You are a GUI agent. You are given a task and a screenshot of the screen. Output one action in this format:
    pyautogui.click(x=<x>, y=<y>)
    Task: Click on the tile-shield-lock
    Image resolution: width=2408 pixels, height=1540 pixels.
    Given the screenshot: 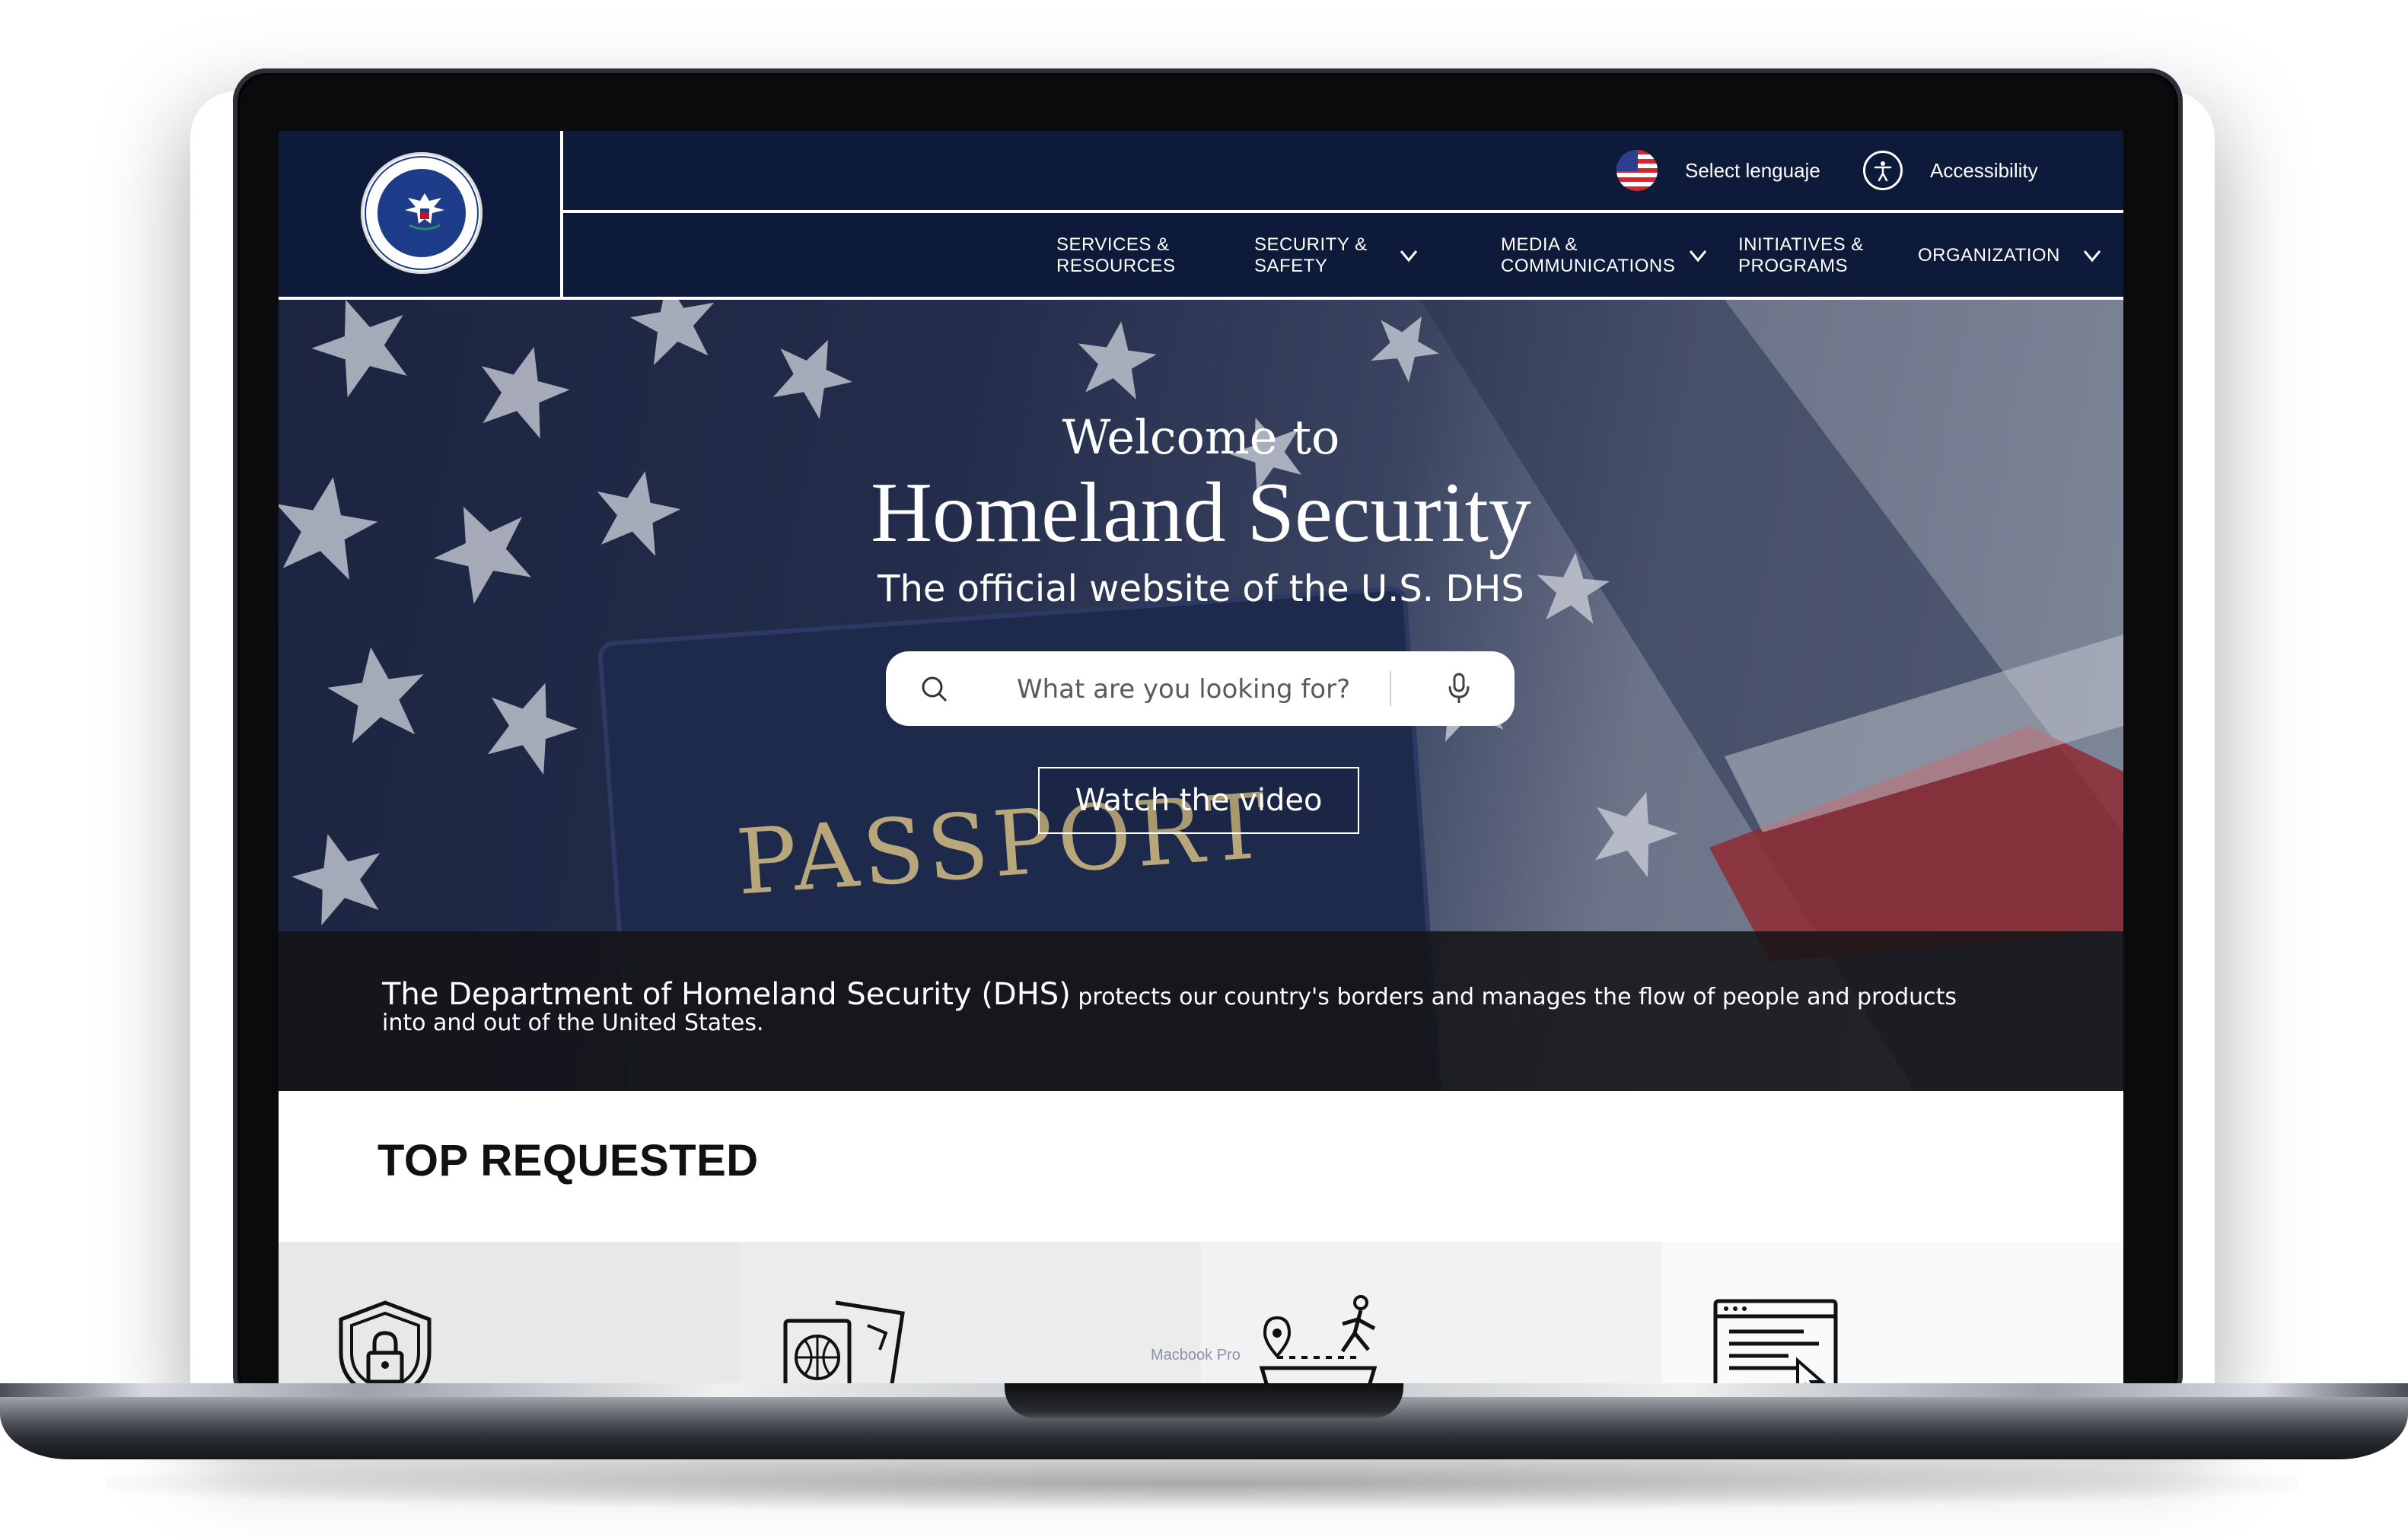 What is the action you would take?
    pyautogui.click(x=509, y=1314)
    